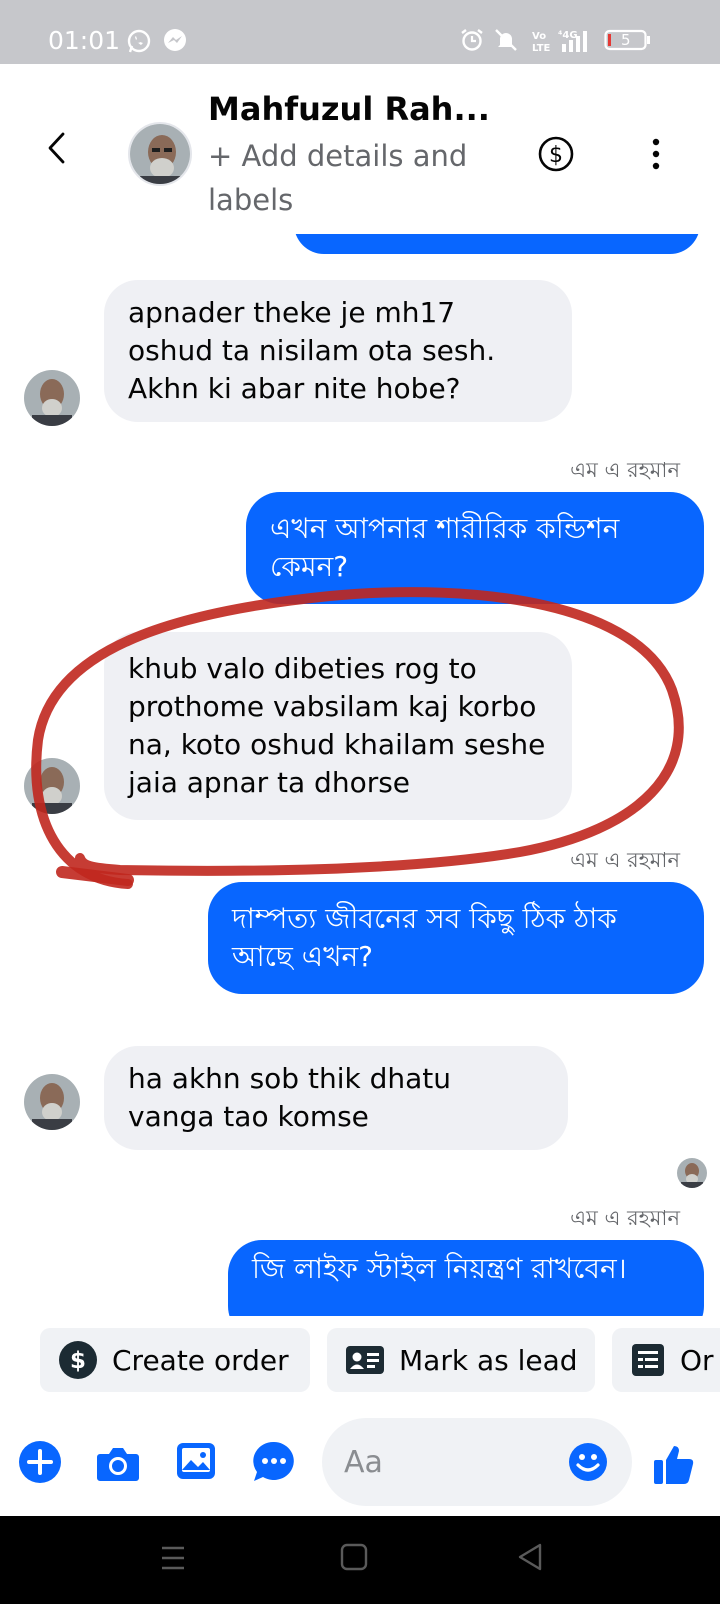 The image size is (720, 1604). Describe the element at coordinates (175, 40) in the screenshot. I see `messenger-icon` at that location.